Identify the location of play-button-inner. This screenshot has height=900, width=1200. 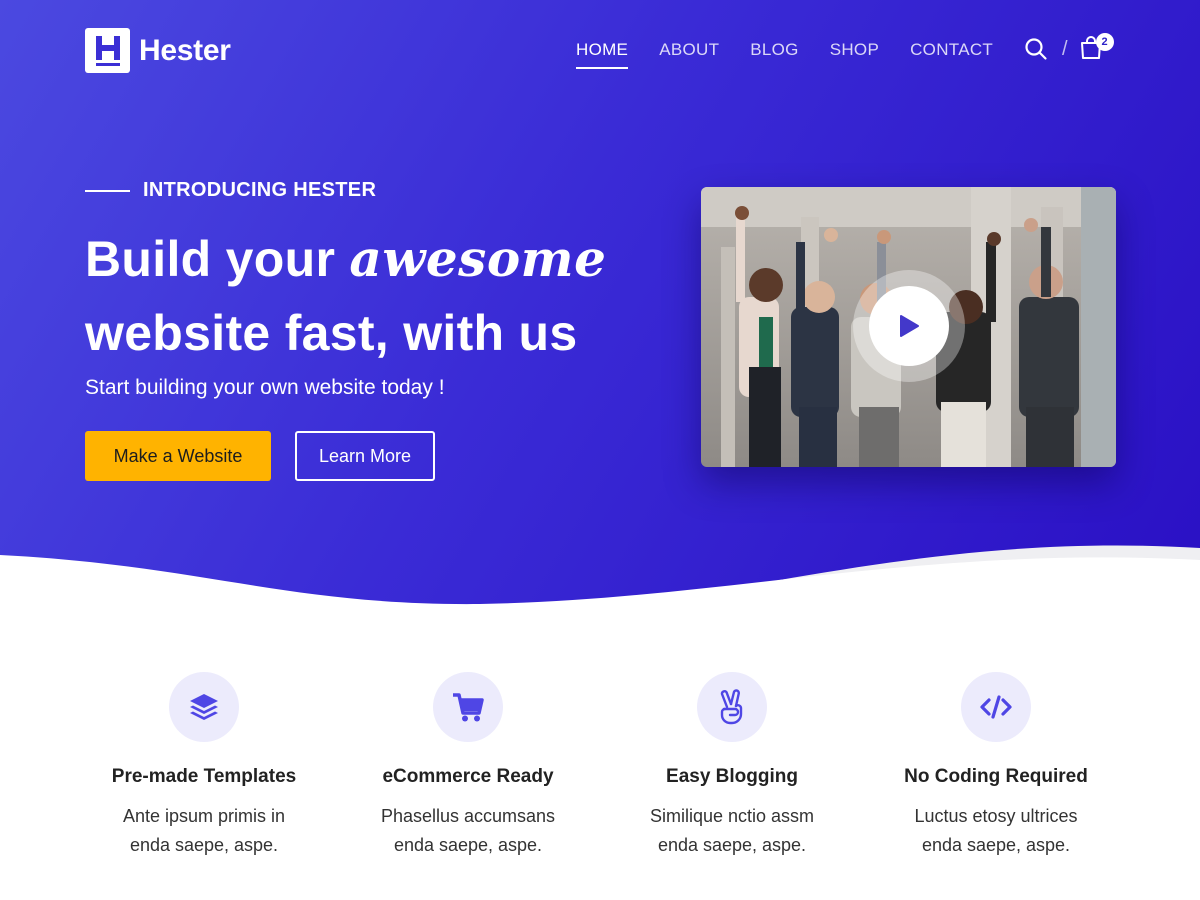
(909, 326).